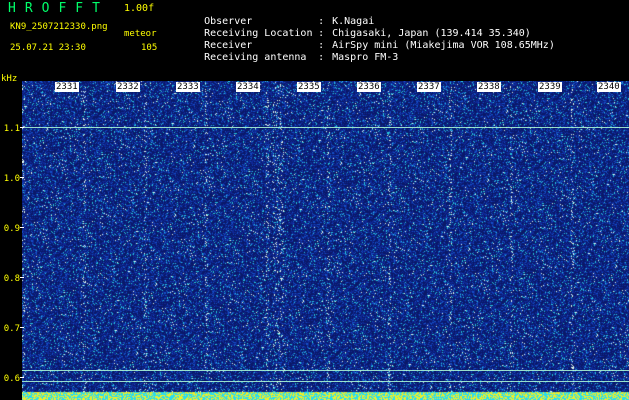 The image size is (629, 400). Describe the element at coordinates (139, 8) in the screenshot. I see `version-label: 1.00f` at that location.